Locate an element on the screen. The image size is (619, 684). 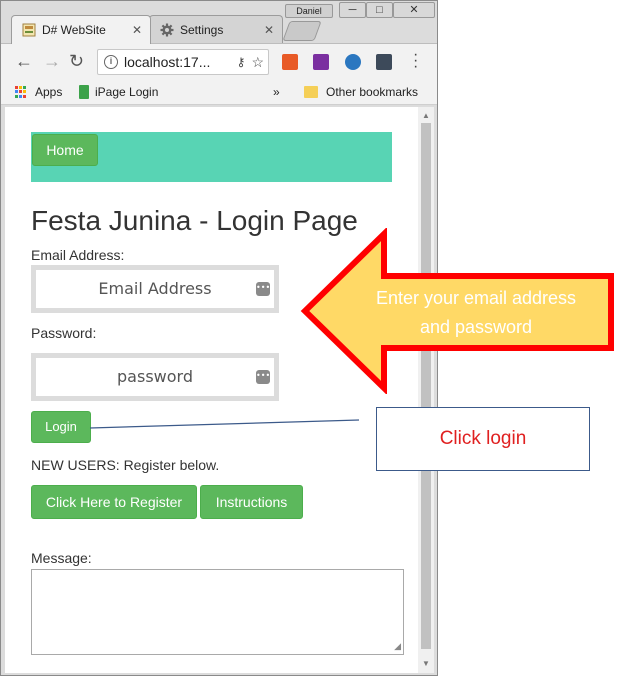
bookmark-other: Other bookmarks is located at coordinates (361, 92).